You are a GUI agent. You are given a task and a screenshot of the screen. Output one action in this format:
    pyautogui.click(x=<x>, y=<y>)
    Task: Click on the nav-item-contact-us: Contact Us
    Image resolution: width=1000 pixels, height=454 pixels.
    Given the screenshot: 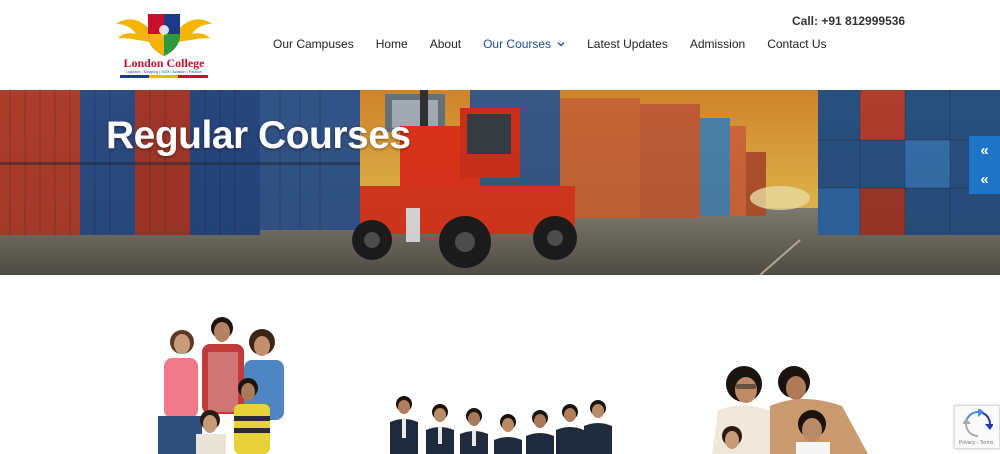 What is the action you would take?
    pyautogui.click(x=796, y=44)
    